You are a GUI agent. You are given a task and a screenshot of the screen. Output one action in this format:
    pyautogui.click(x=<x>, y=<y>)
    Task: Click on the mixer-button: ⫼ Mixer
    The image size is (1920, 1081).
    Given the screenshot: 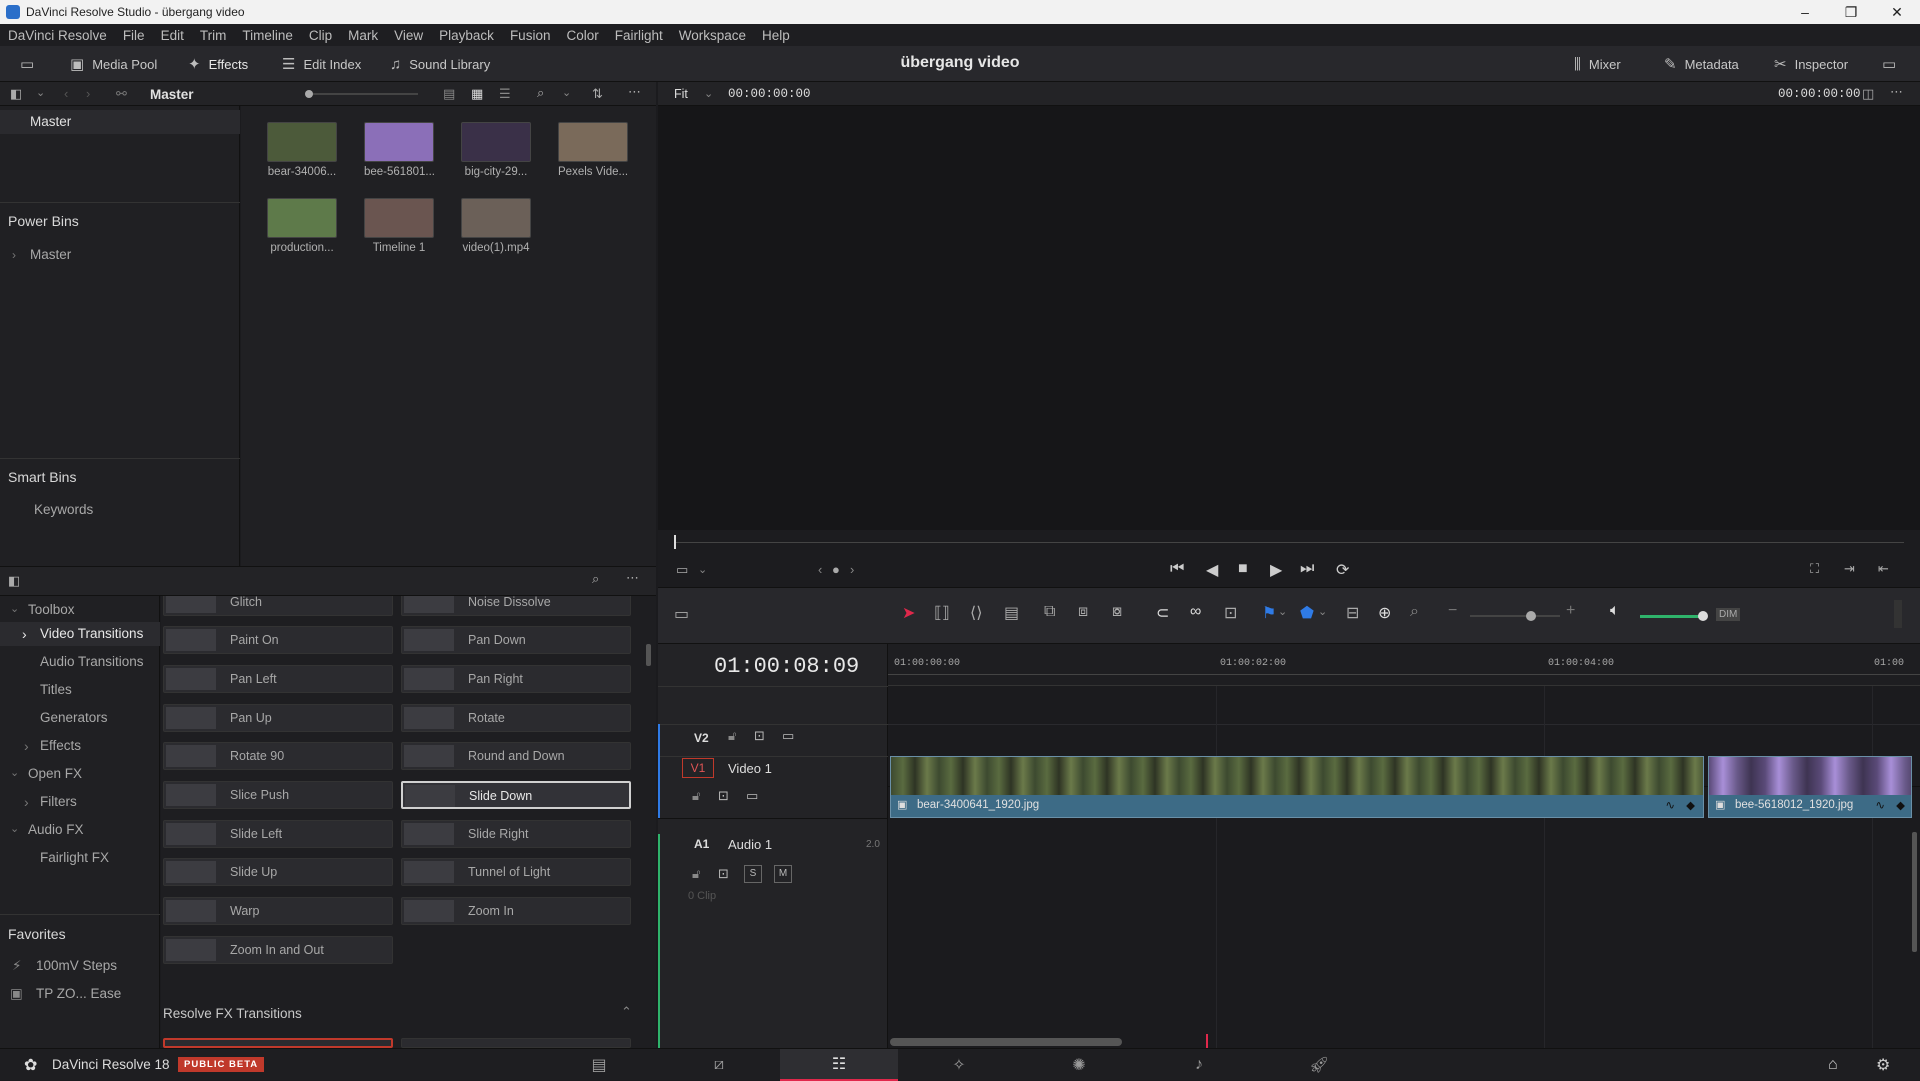 What is the action you would take?
    pyautogui.click(x=1597, y=64)
    